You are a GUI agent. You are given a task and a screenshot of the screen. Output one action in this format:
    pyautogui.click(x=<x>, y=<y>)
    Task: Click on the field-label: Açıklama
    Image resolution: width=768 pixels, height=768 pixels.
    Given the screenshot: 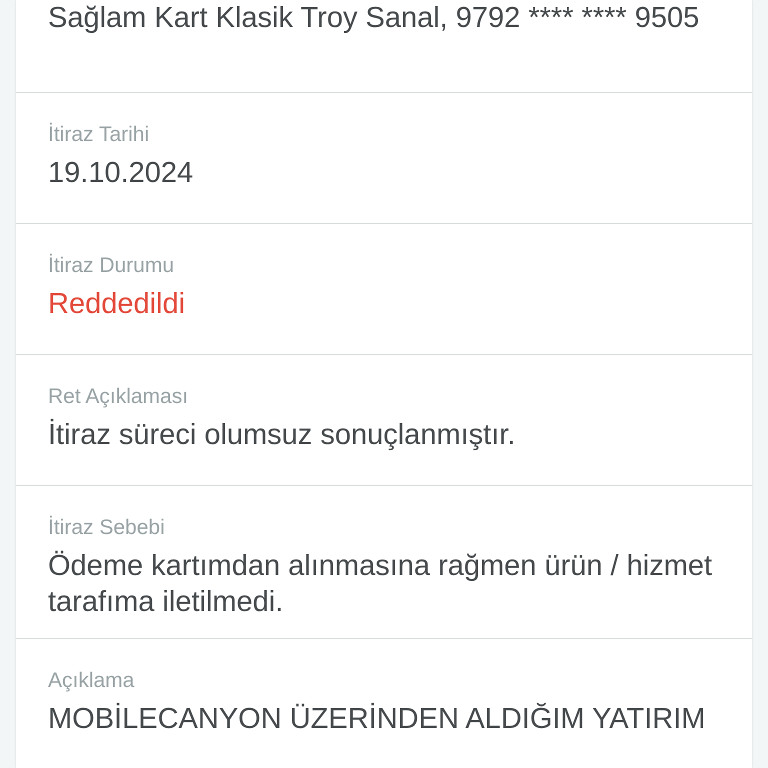 What is the action you would take?
    pyautogui.click(x=92, y=681)
    